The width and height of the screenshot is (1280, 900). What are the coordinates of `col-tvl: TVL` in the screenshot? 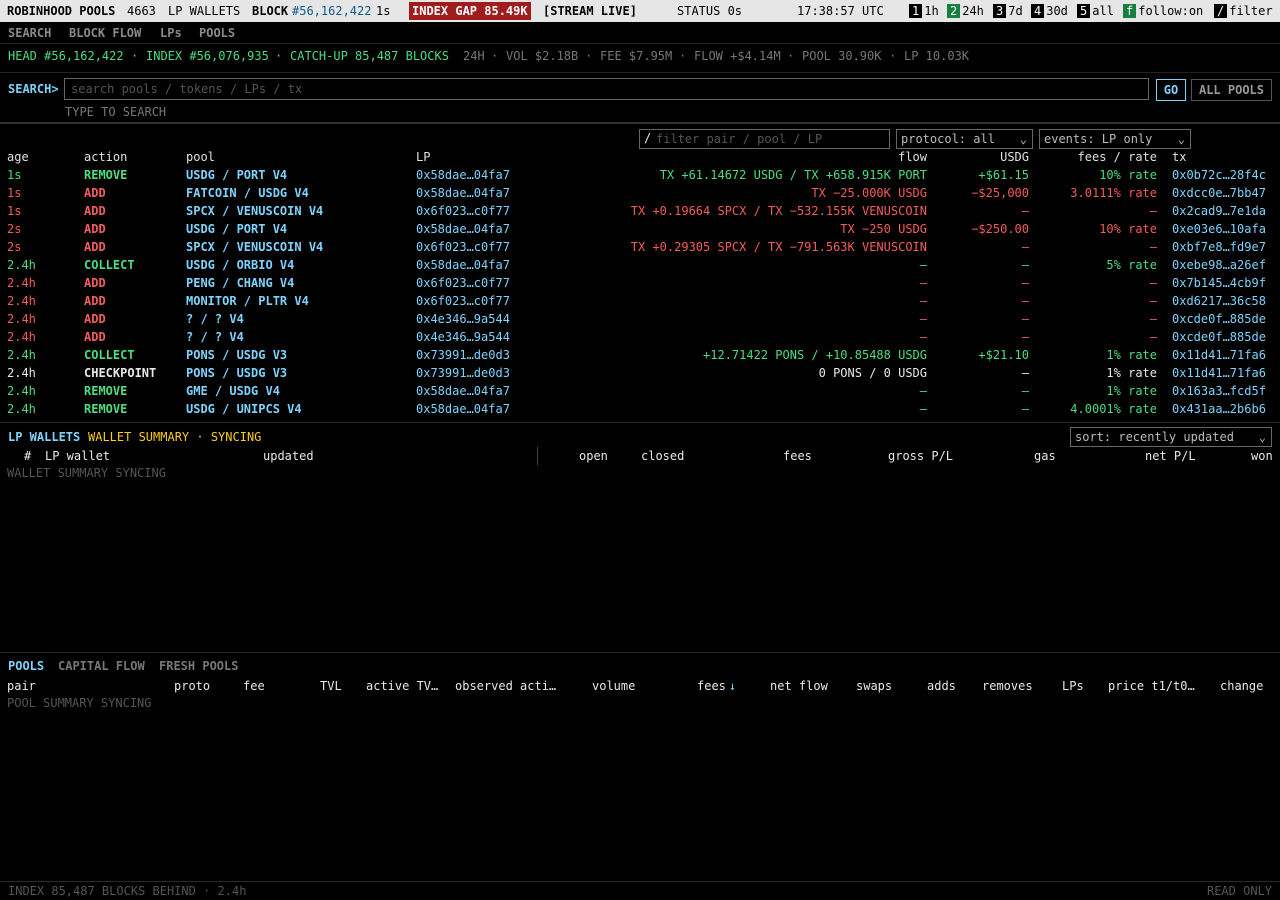 It's located at (331, 686).